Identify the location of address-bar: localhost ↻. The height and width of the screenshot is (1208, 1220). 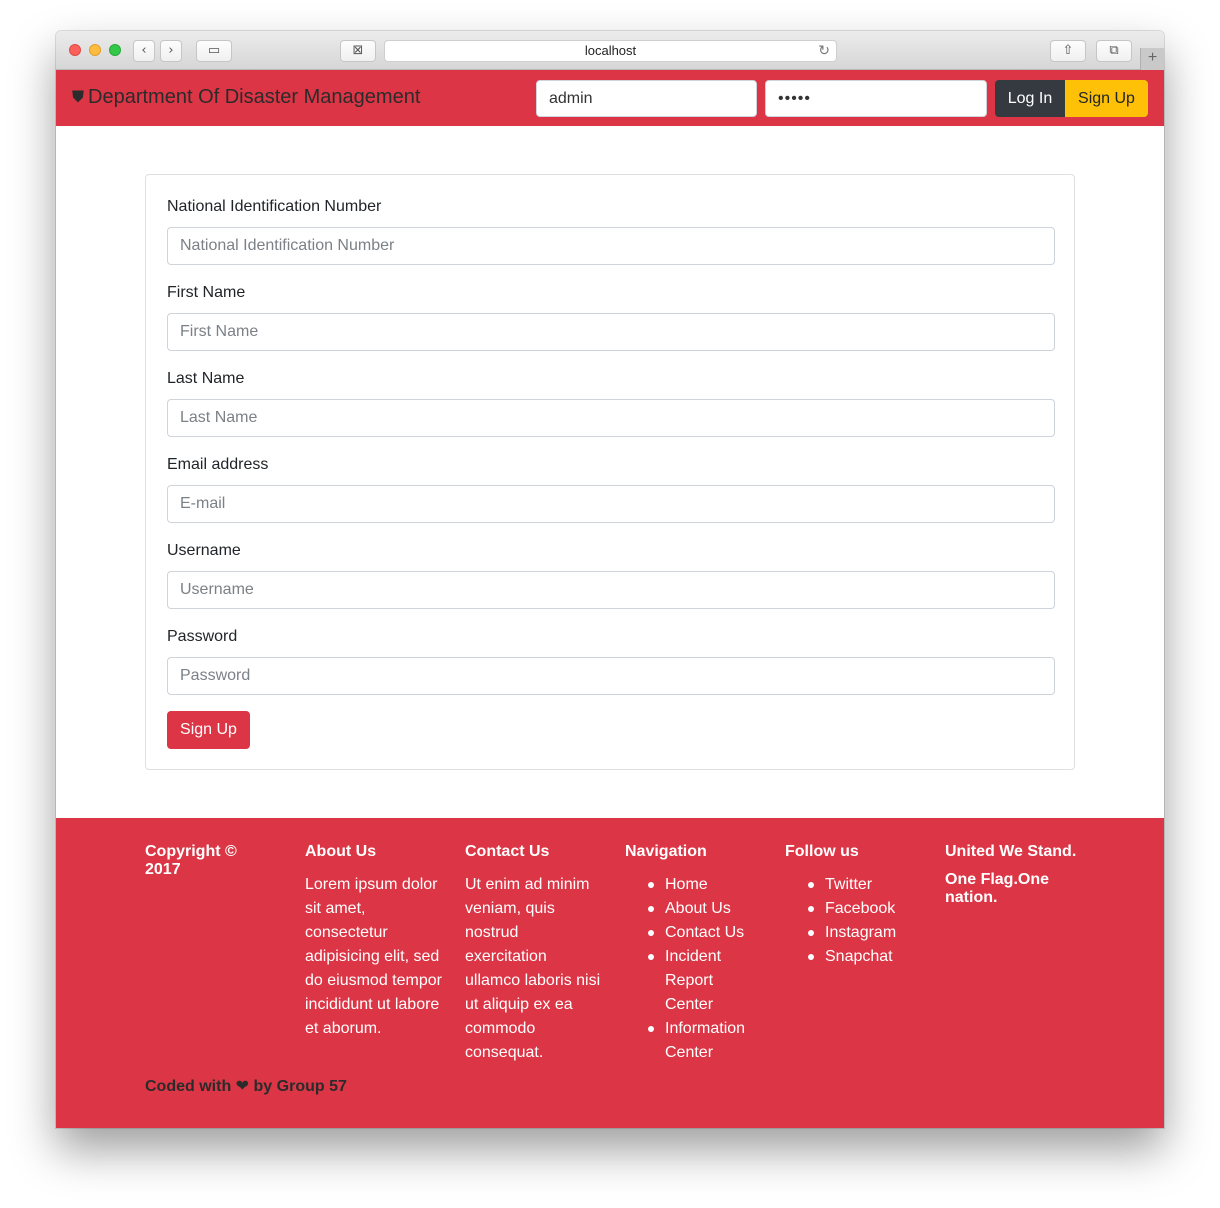
(610, 51).